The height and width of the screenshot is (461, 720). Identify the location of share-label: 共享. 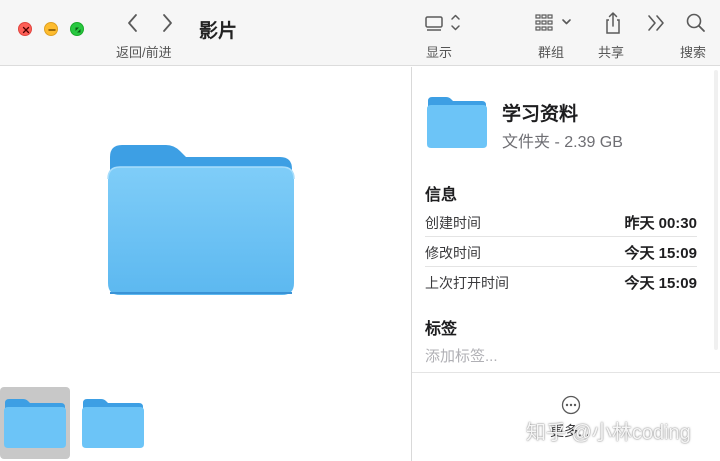
(611, 52).